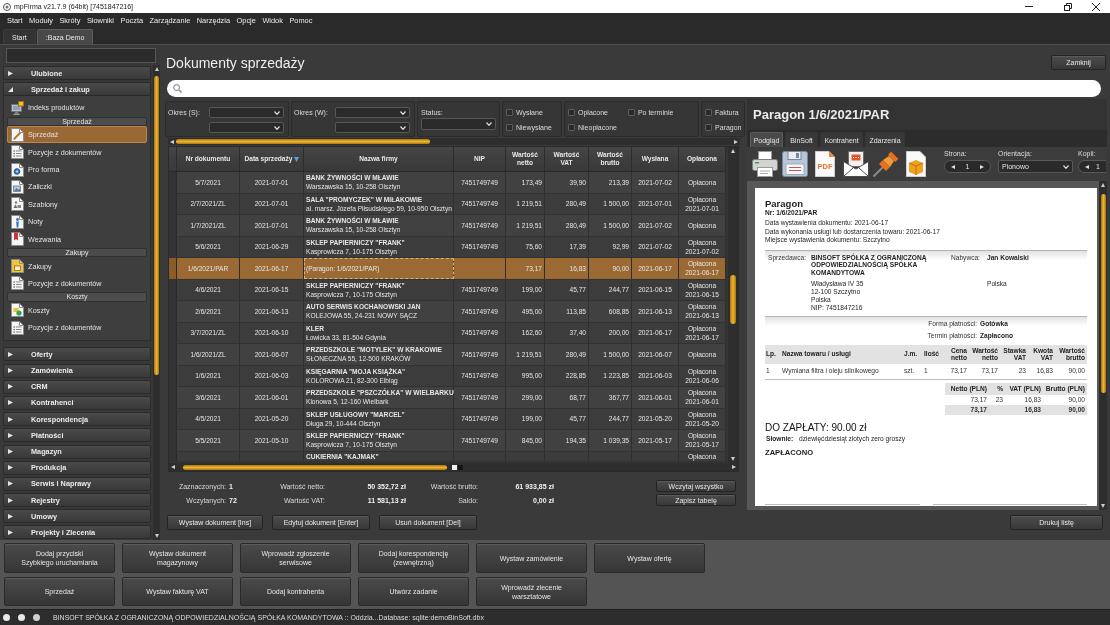 The height and width of the screenshot is (625, 1110). What do you see at coordinates (886, 164) in the screenshot?
I see `pushpin-icon` at bounding box center [886, 164].